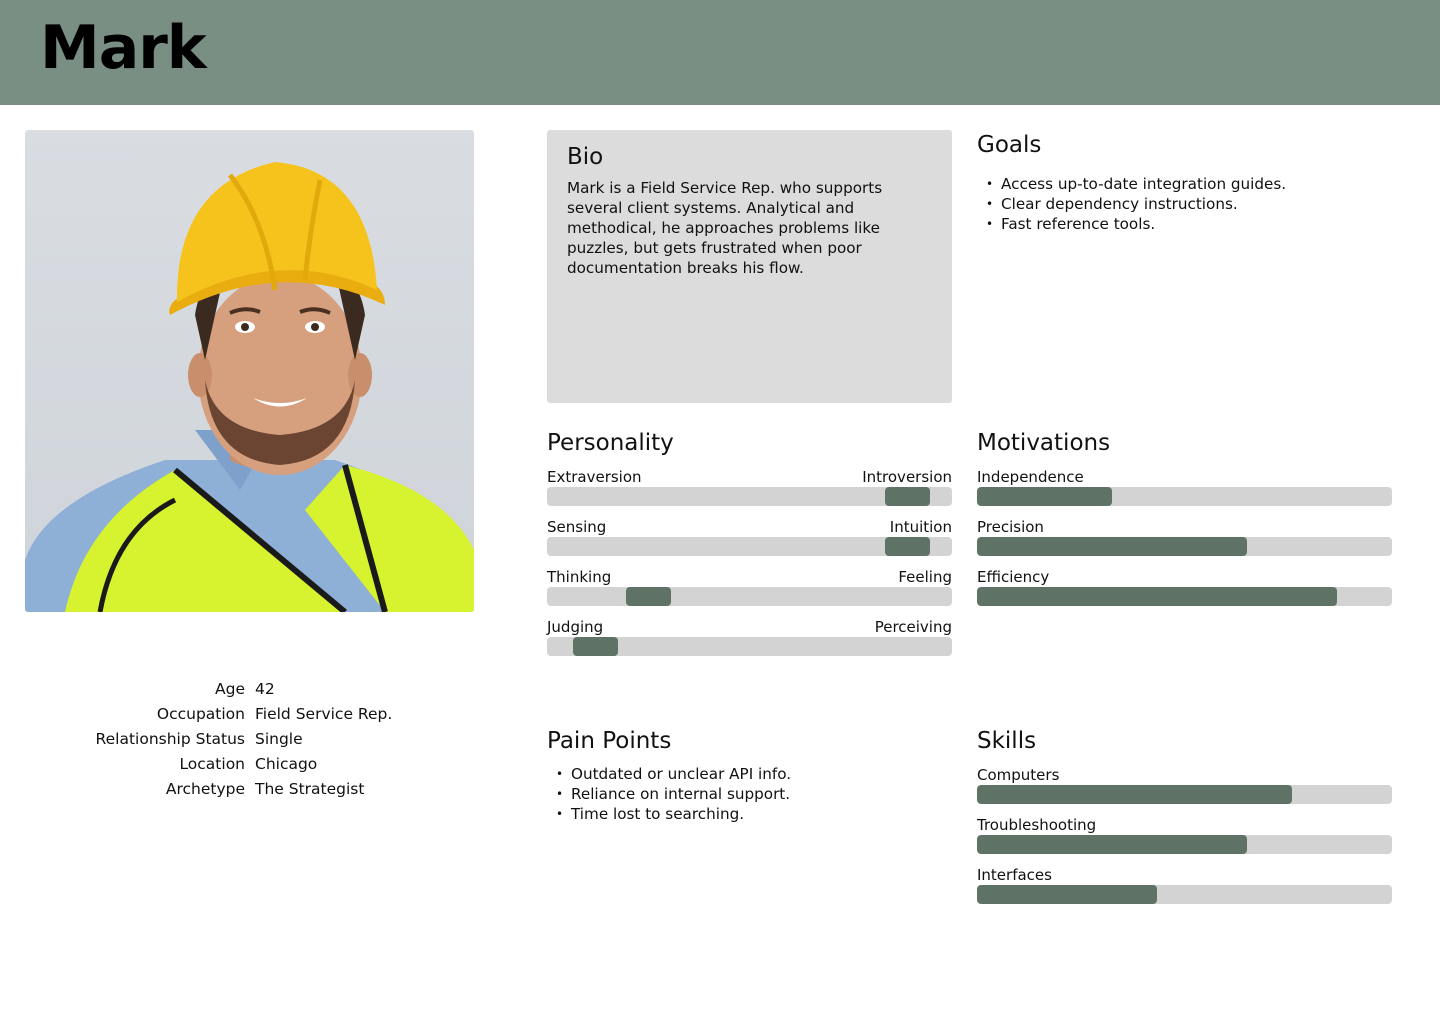 The height and width of the screenshot is (1024, 1440). Describe the element at coordinates (1009, 145) in the screenshot. I see `goals-title: Goals` at that location.